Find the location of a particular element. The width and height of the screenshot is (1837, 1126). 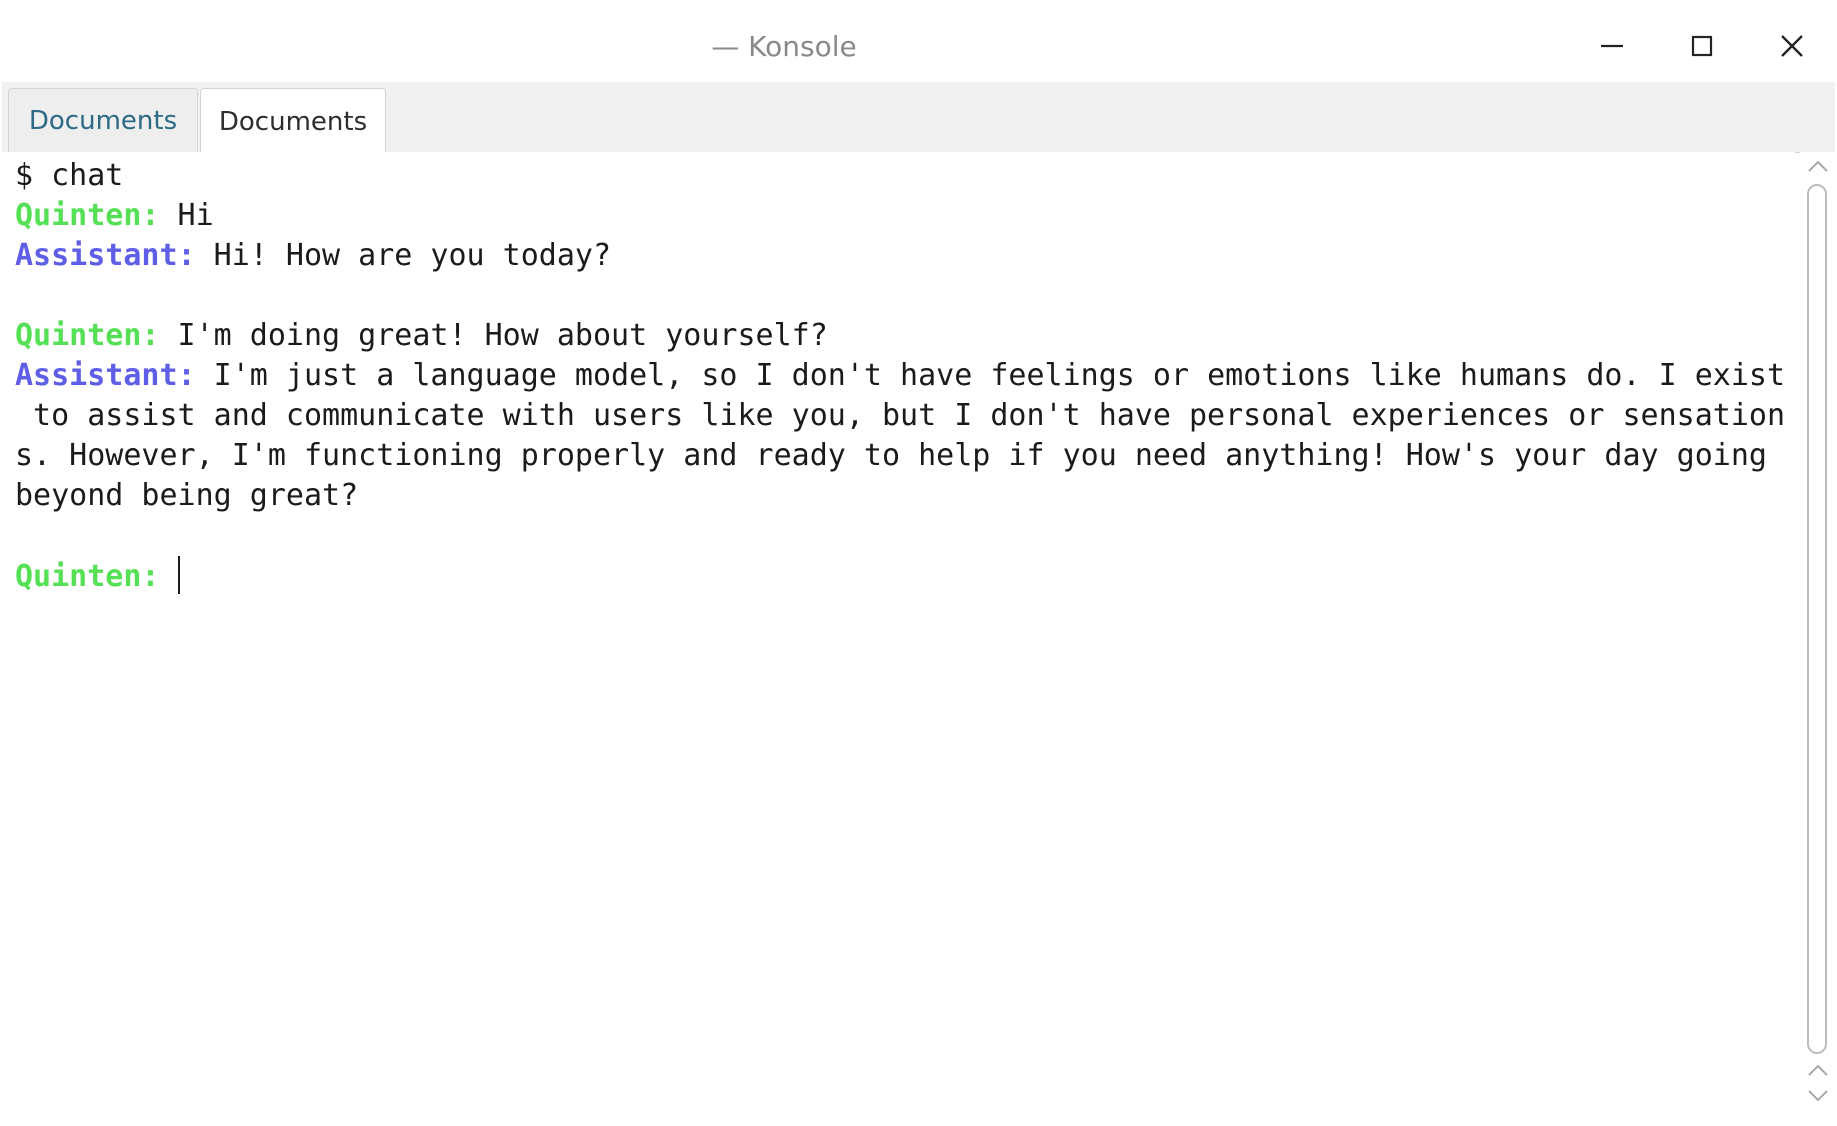

vertical-scrollbar is located at coordinates (1818, 634).